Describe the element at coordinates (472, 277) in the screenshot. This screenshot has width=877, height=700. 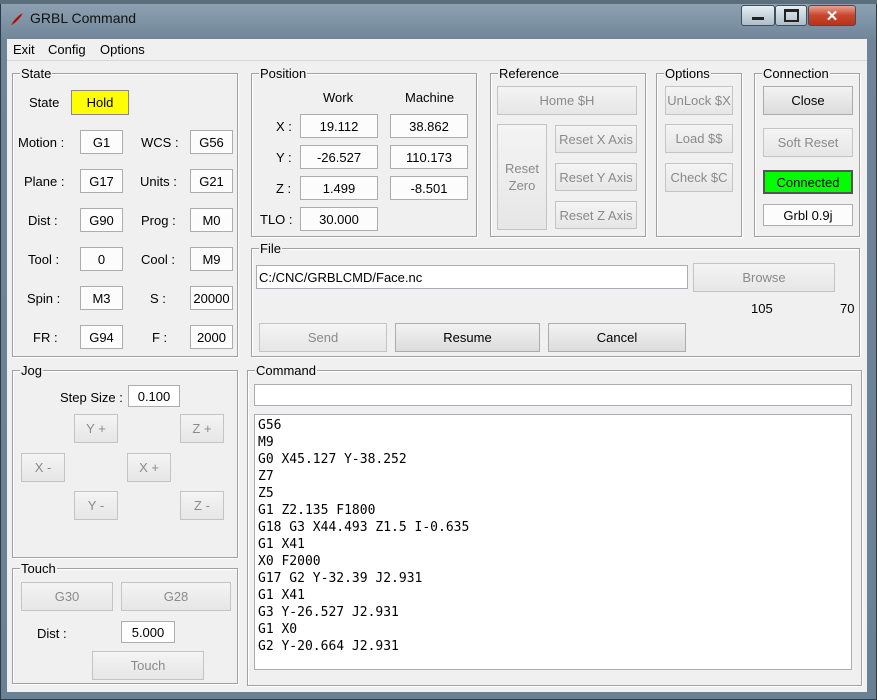
I see `file-path-field: C:/CNC/GRBLCMD/Face.nc` at that location.